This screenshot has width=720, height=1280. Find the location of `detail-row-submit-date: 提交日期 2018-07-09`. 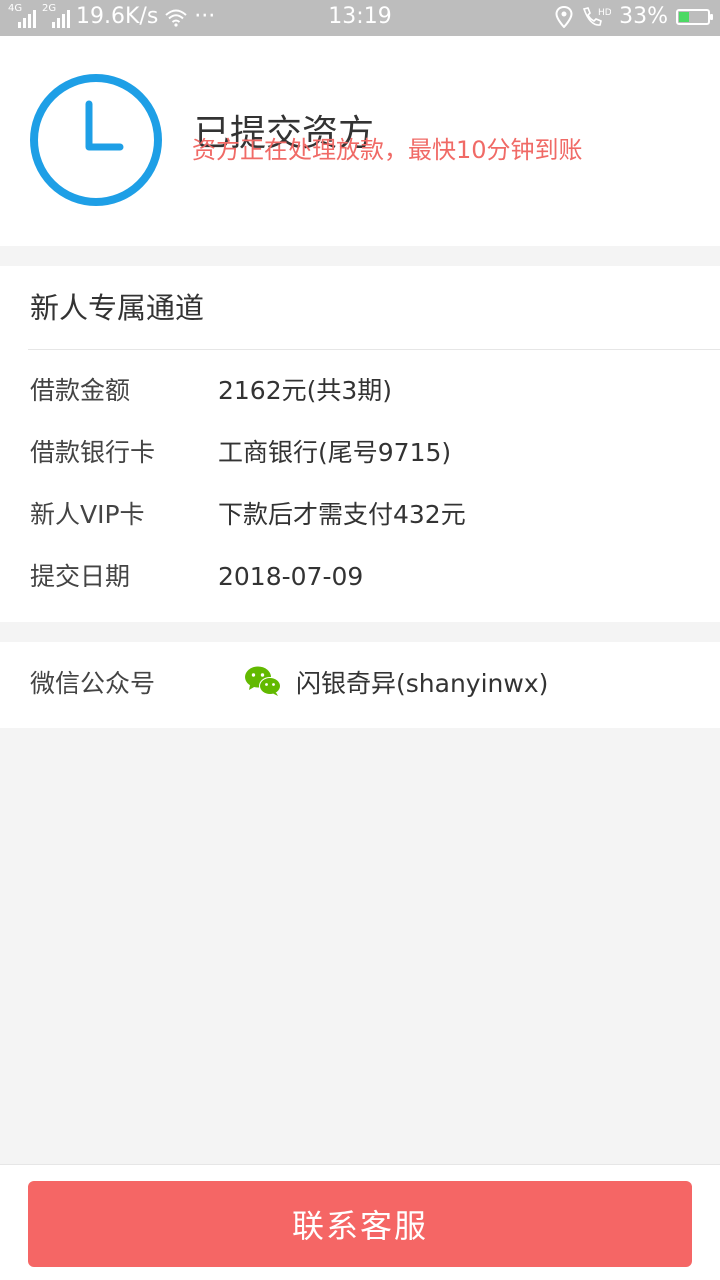

detail-row-submit-date: 提交日期 2018-07-09 is located at coordinates (360, 577).